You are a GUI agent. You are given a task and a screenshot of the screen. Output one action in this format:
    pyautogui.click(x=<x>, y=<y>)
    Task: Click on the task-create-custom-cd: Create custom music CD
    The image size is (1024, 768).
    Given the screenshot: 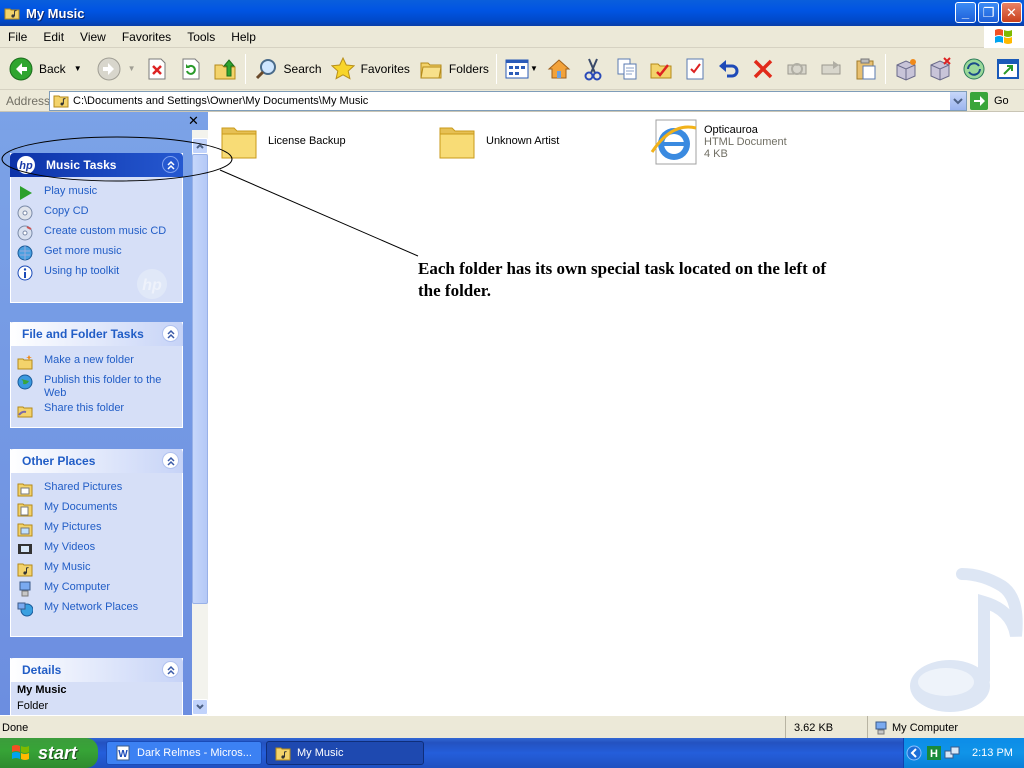 What is the action you would take?
    pyautogui.click(x=96, y=233)
    